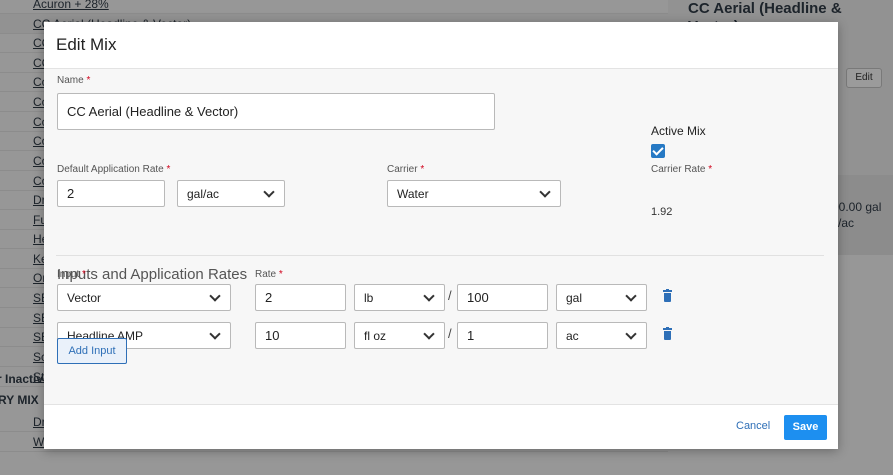 The width and height of the screenshot is (893, 475). What do you see at coordinates (269, 274) in the screenshot?
I see `rate-column-label: Rate *` at bounding box center [269, 274].